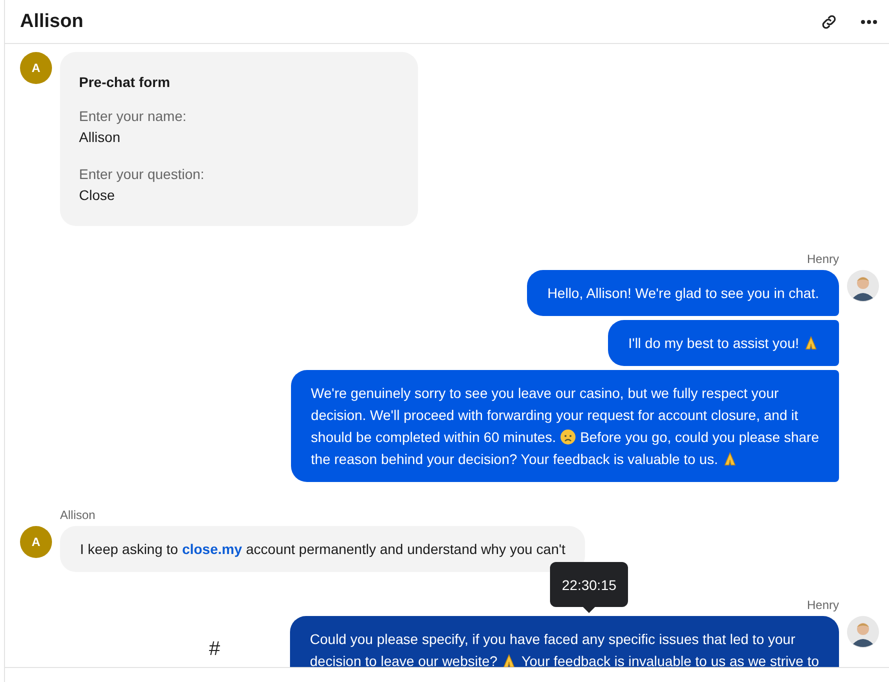 Image resolution: width=889 pixels, height=682 pixels. I want to click on message-text: Could you please specify, if you have faced any specific issues that led to your, so click(553, 639).